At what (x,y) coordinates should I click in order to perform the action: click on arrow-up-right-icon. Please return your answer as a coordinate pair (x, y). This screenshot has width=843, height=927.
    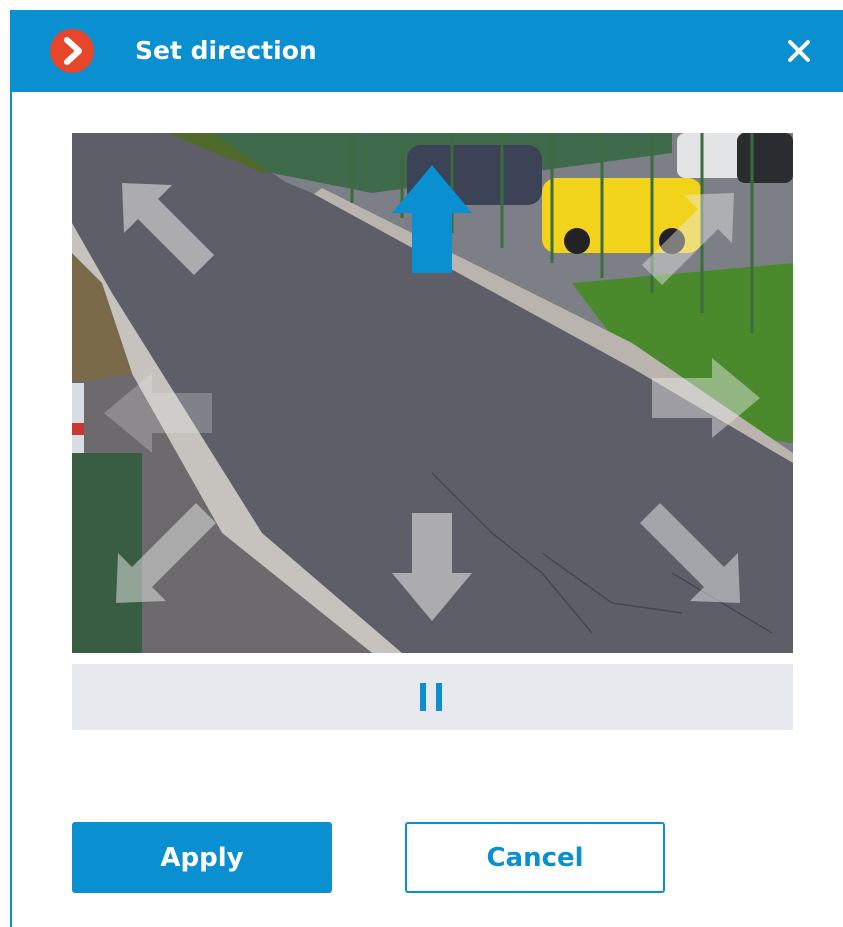
    Looking at the image, I should click on (687, 240).